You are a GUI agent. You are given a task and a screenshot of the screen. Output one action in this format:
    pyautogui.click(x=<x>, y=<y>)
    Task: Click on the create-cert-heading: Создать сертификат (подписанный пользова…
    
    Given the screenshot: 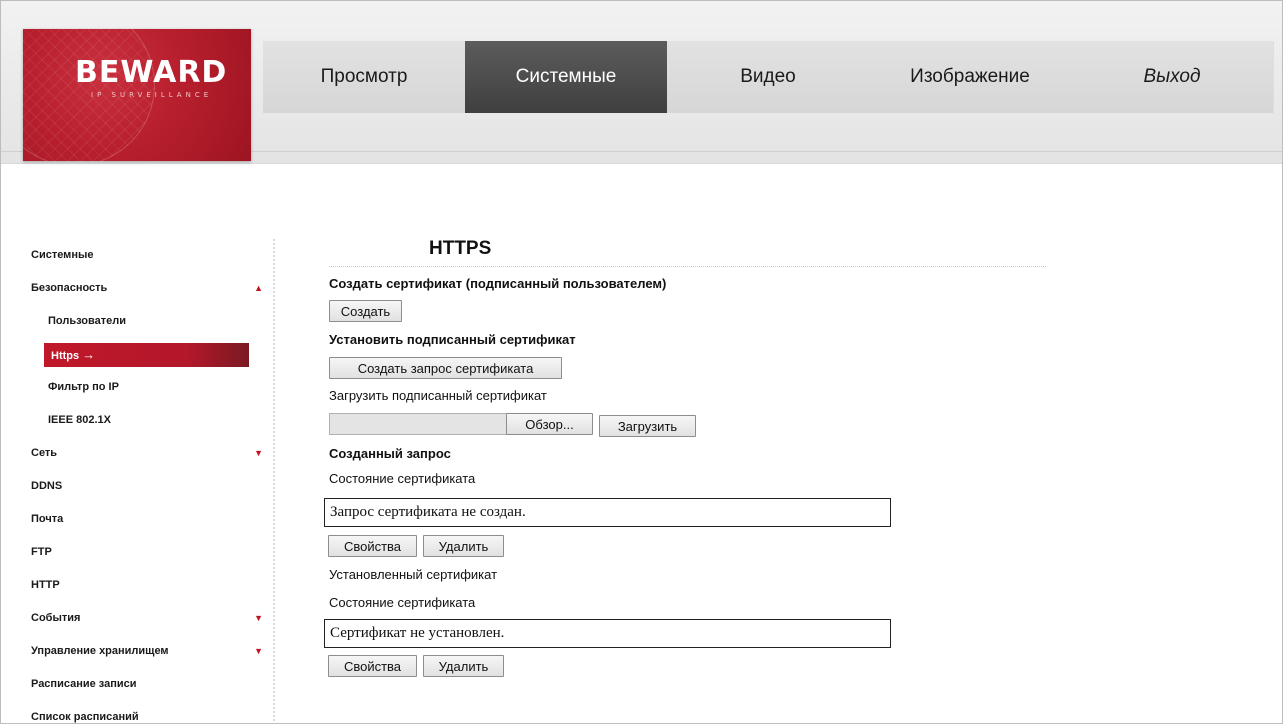 What is the action you would take?
    pyautogui.click(x=498, y=283)
    